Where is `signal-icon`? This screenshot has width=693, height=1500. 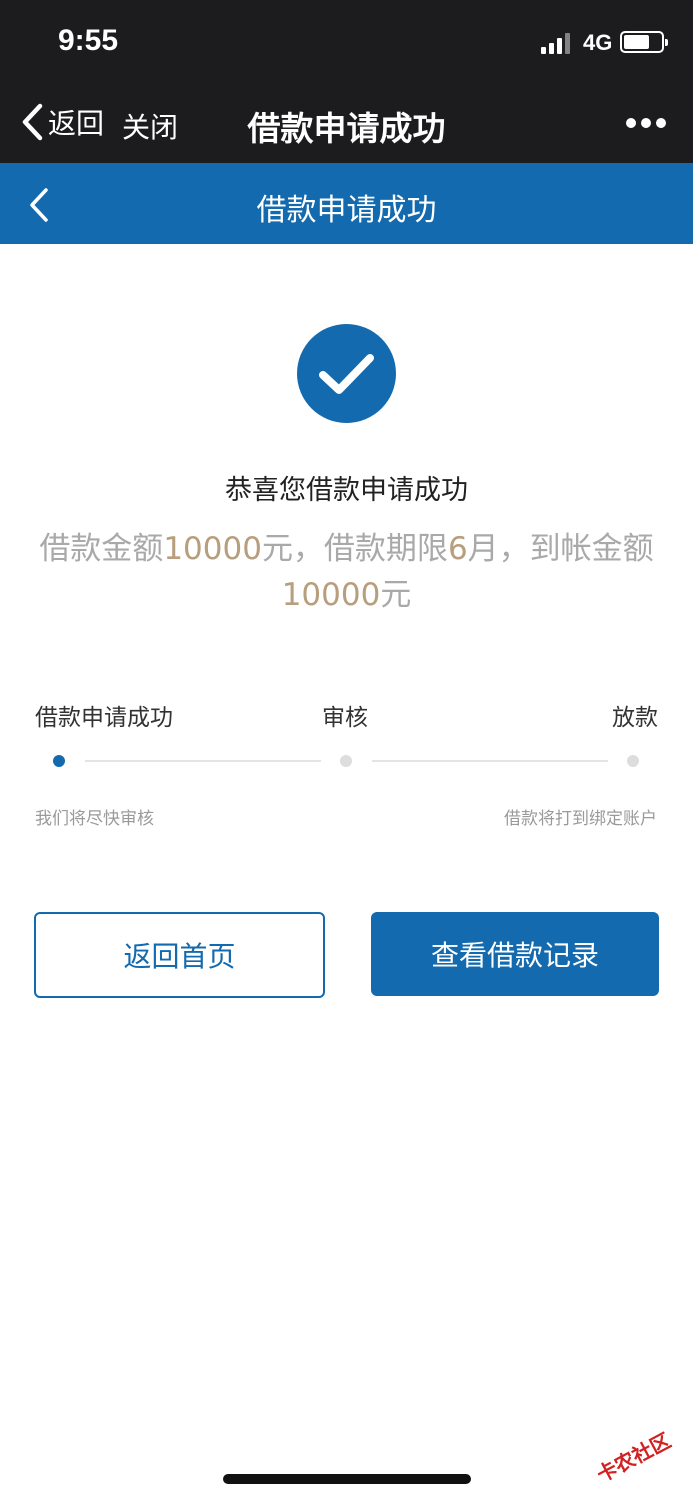
signal-icon is located at coordinates (557, 43).